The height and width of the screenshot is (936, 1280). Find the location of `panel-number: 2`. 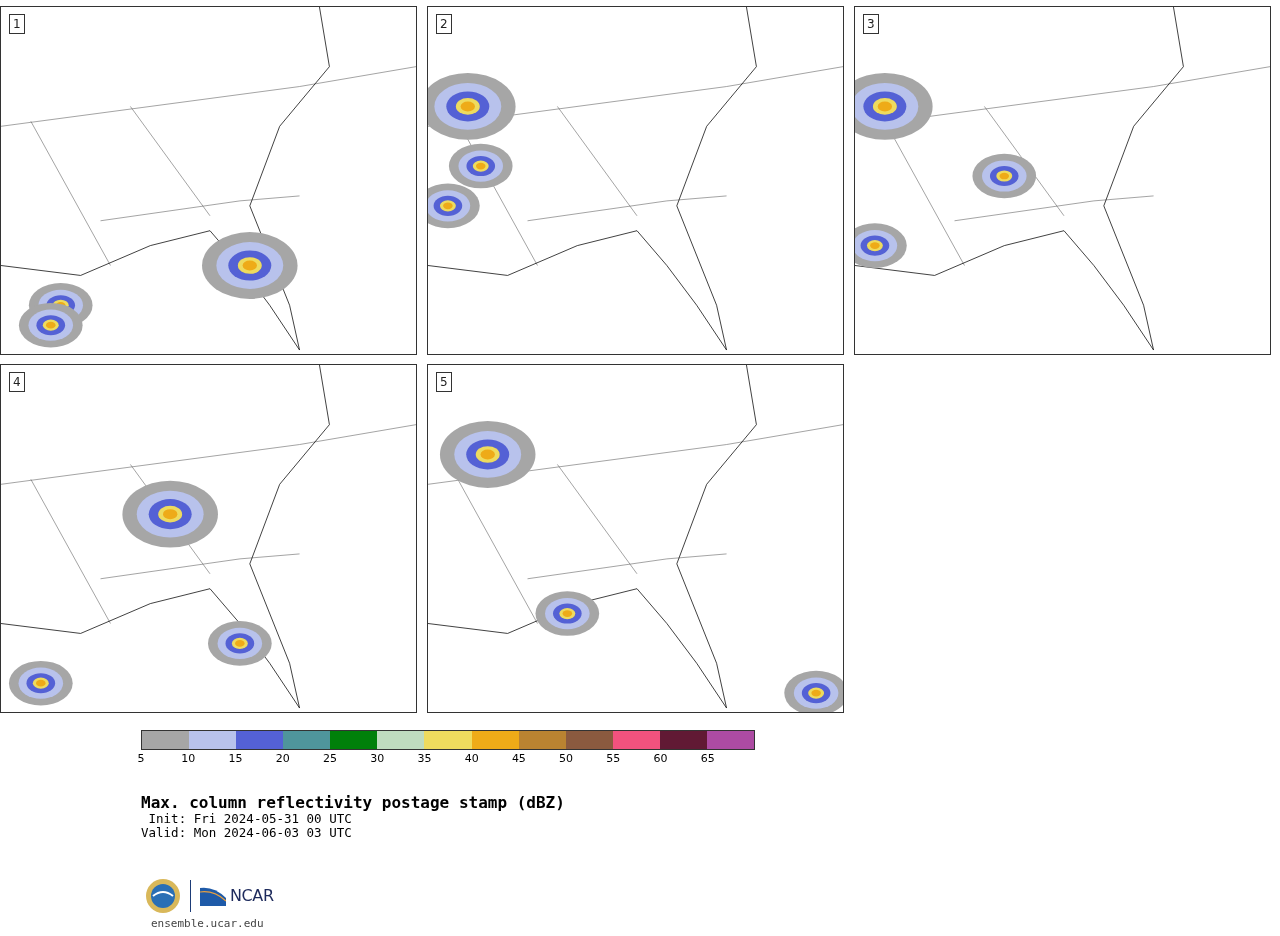

panel-number: 2 is located at coordinates (444, 24).